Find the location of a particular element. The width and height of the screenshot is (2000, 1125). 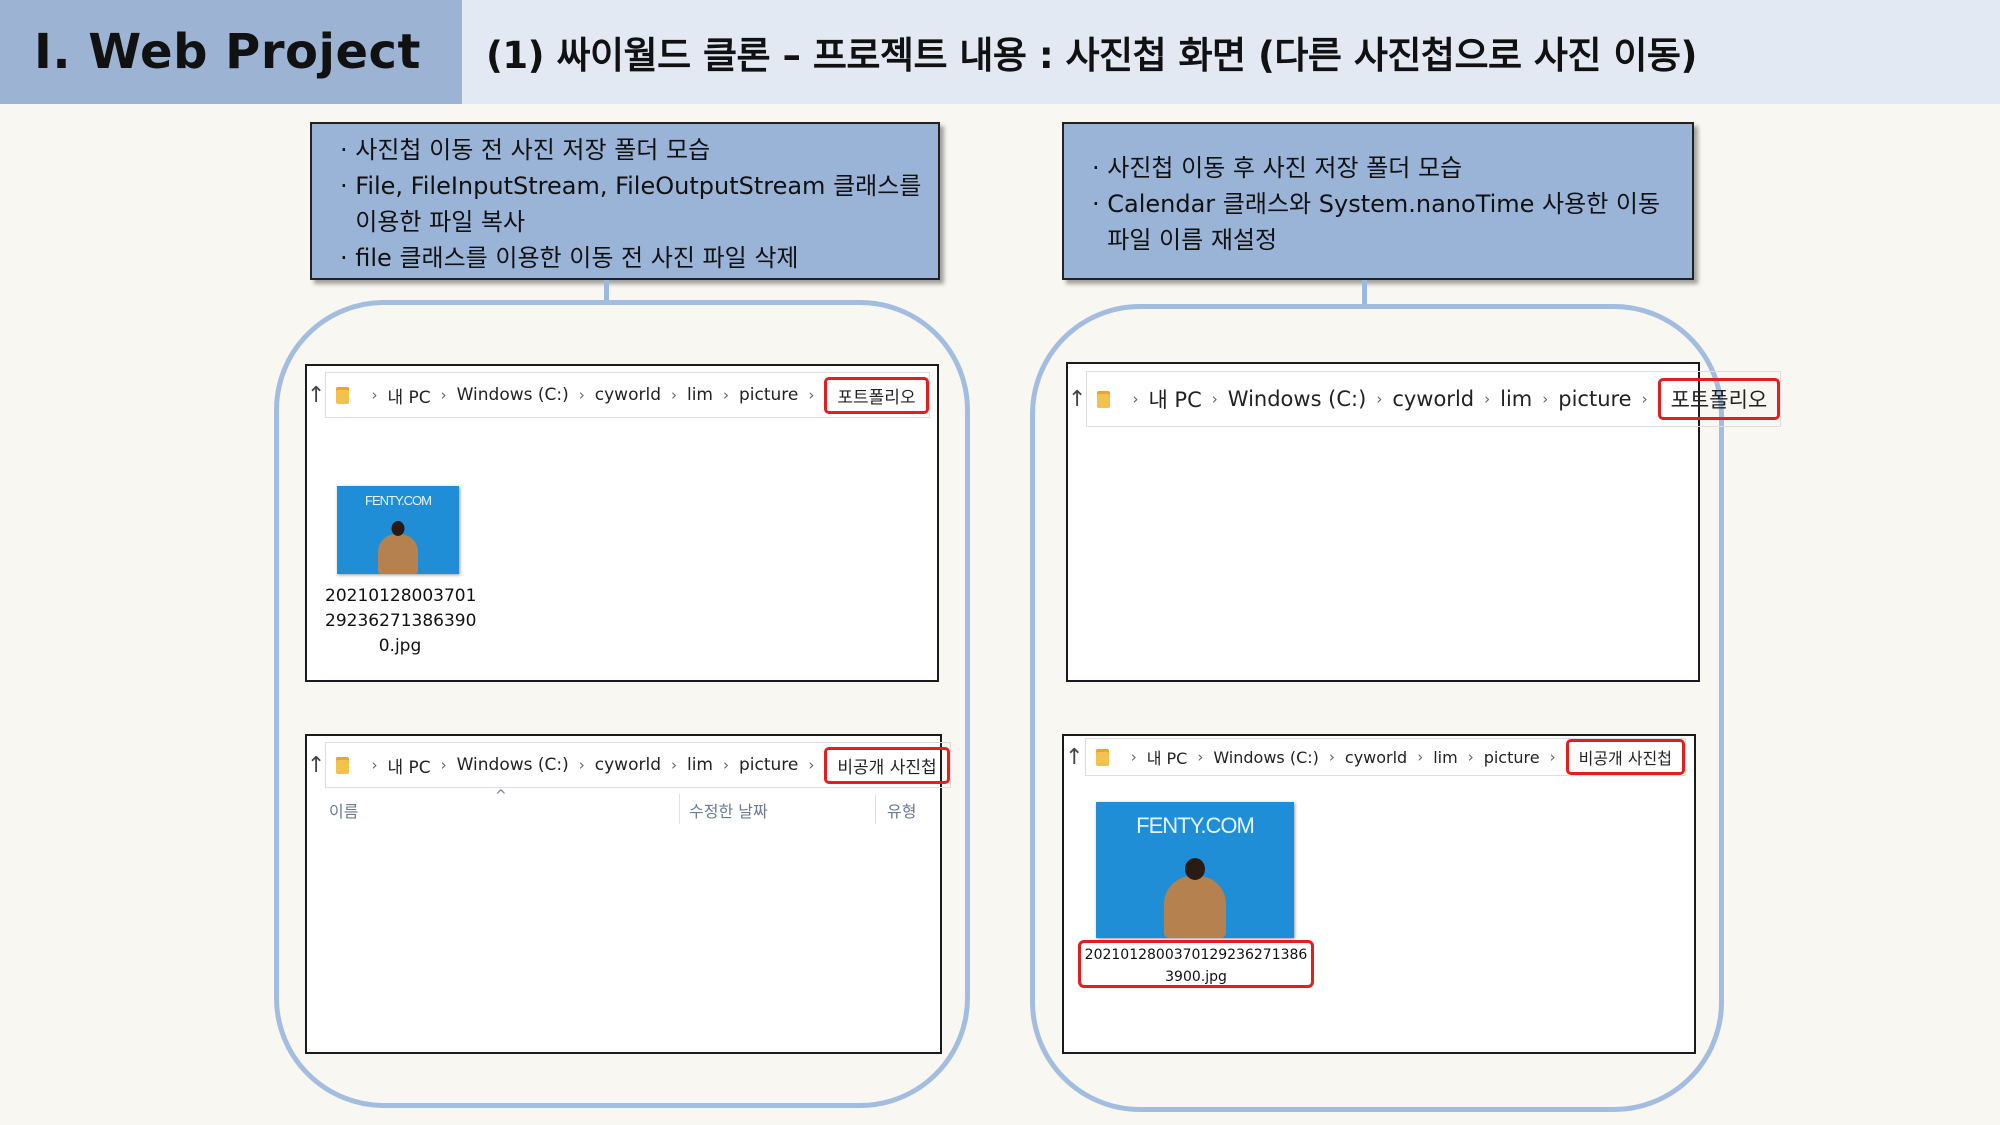

photo-thumbnail-large: FENTY.COM is located at coordinates (1195, 870).